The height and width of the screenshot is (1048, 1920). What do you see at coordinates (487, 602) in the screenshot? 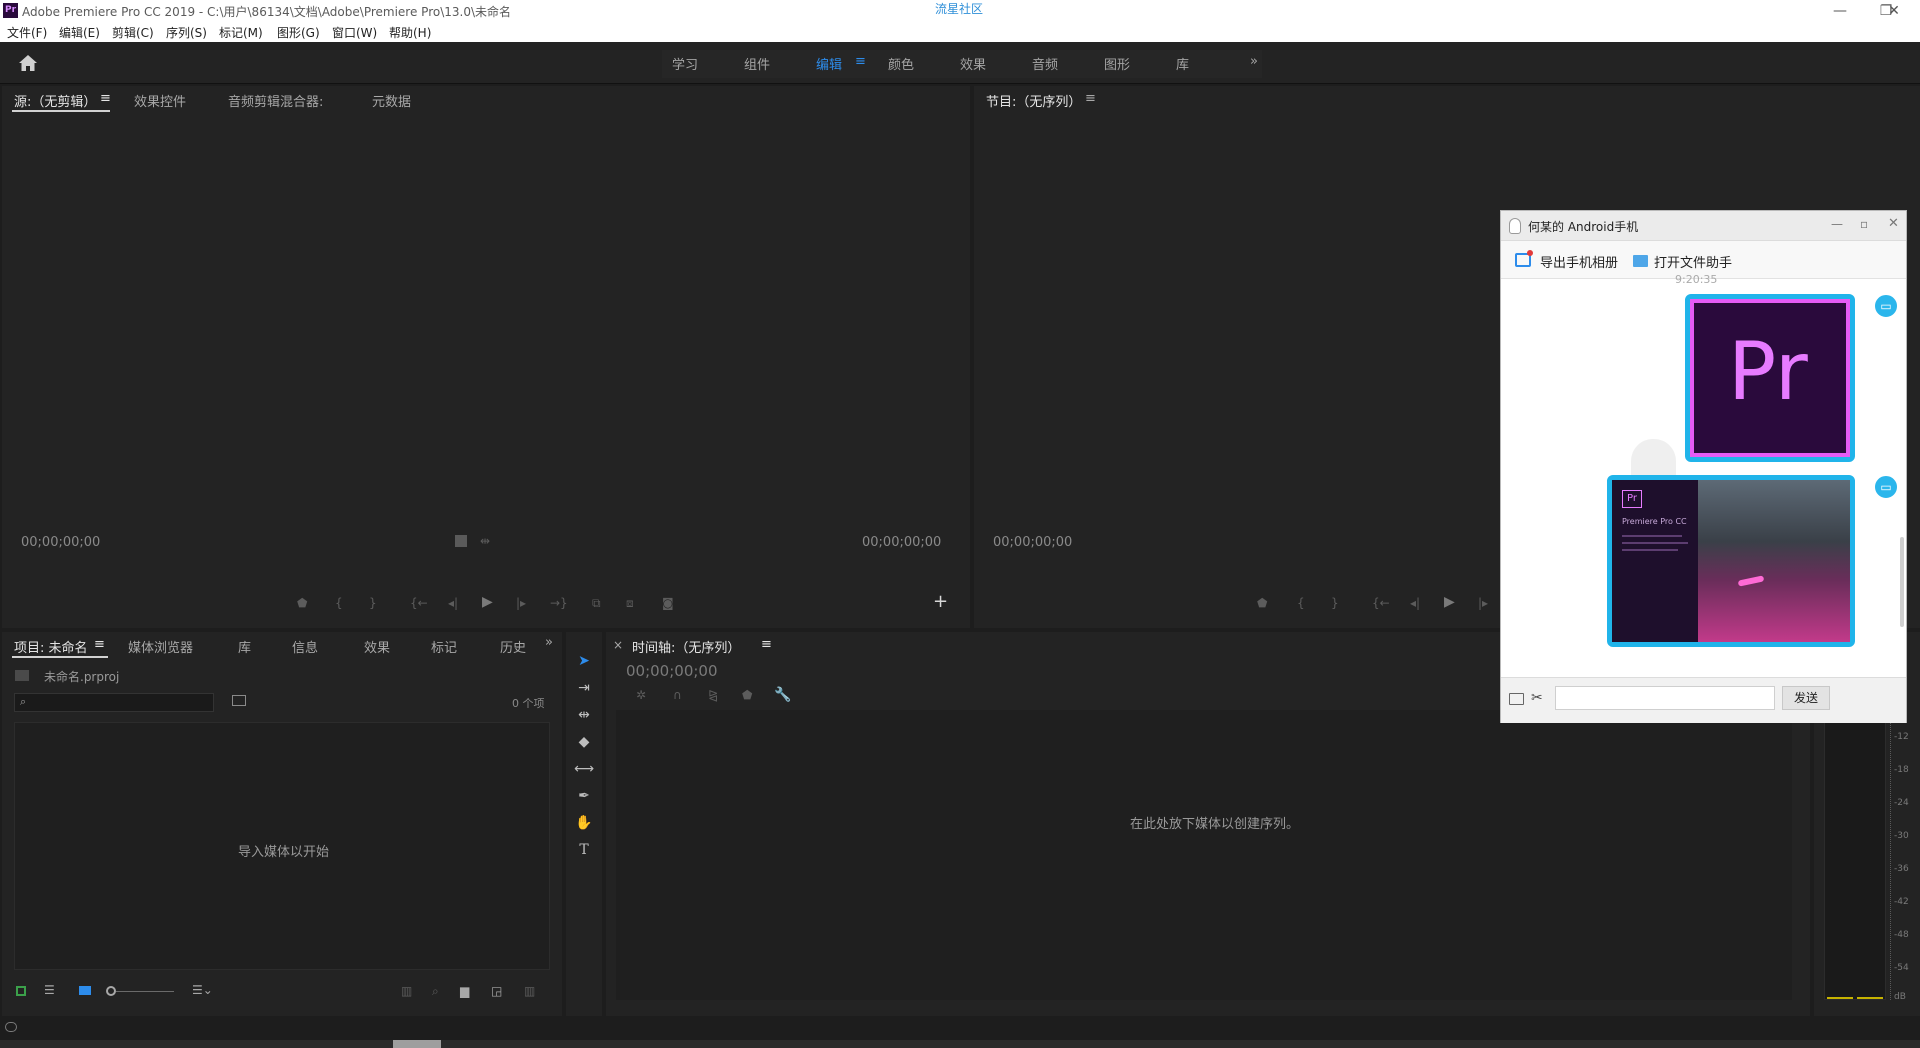
I see `play-icon: ▶` at bounding box center [487, 602].